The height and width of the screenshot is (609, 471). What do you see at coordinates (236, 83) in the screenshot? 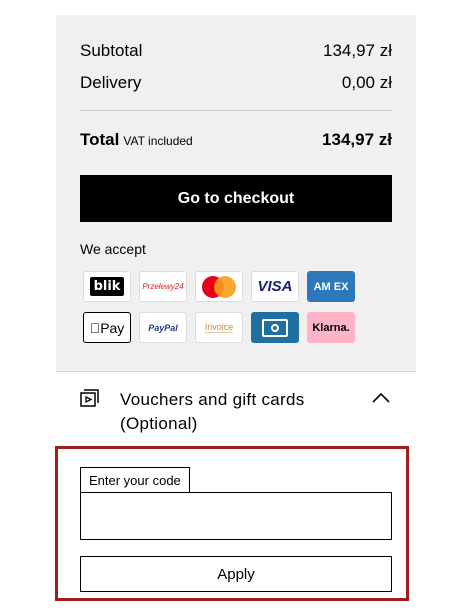
I see `delivery-row: Delivery 0,00 zł` at bounding box center [236, 83].